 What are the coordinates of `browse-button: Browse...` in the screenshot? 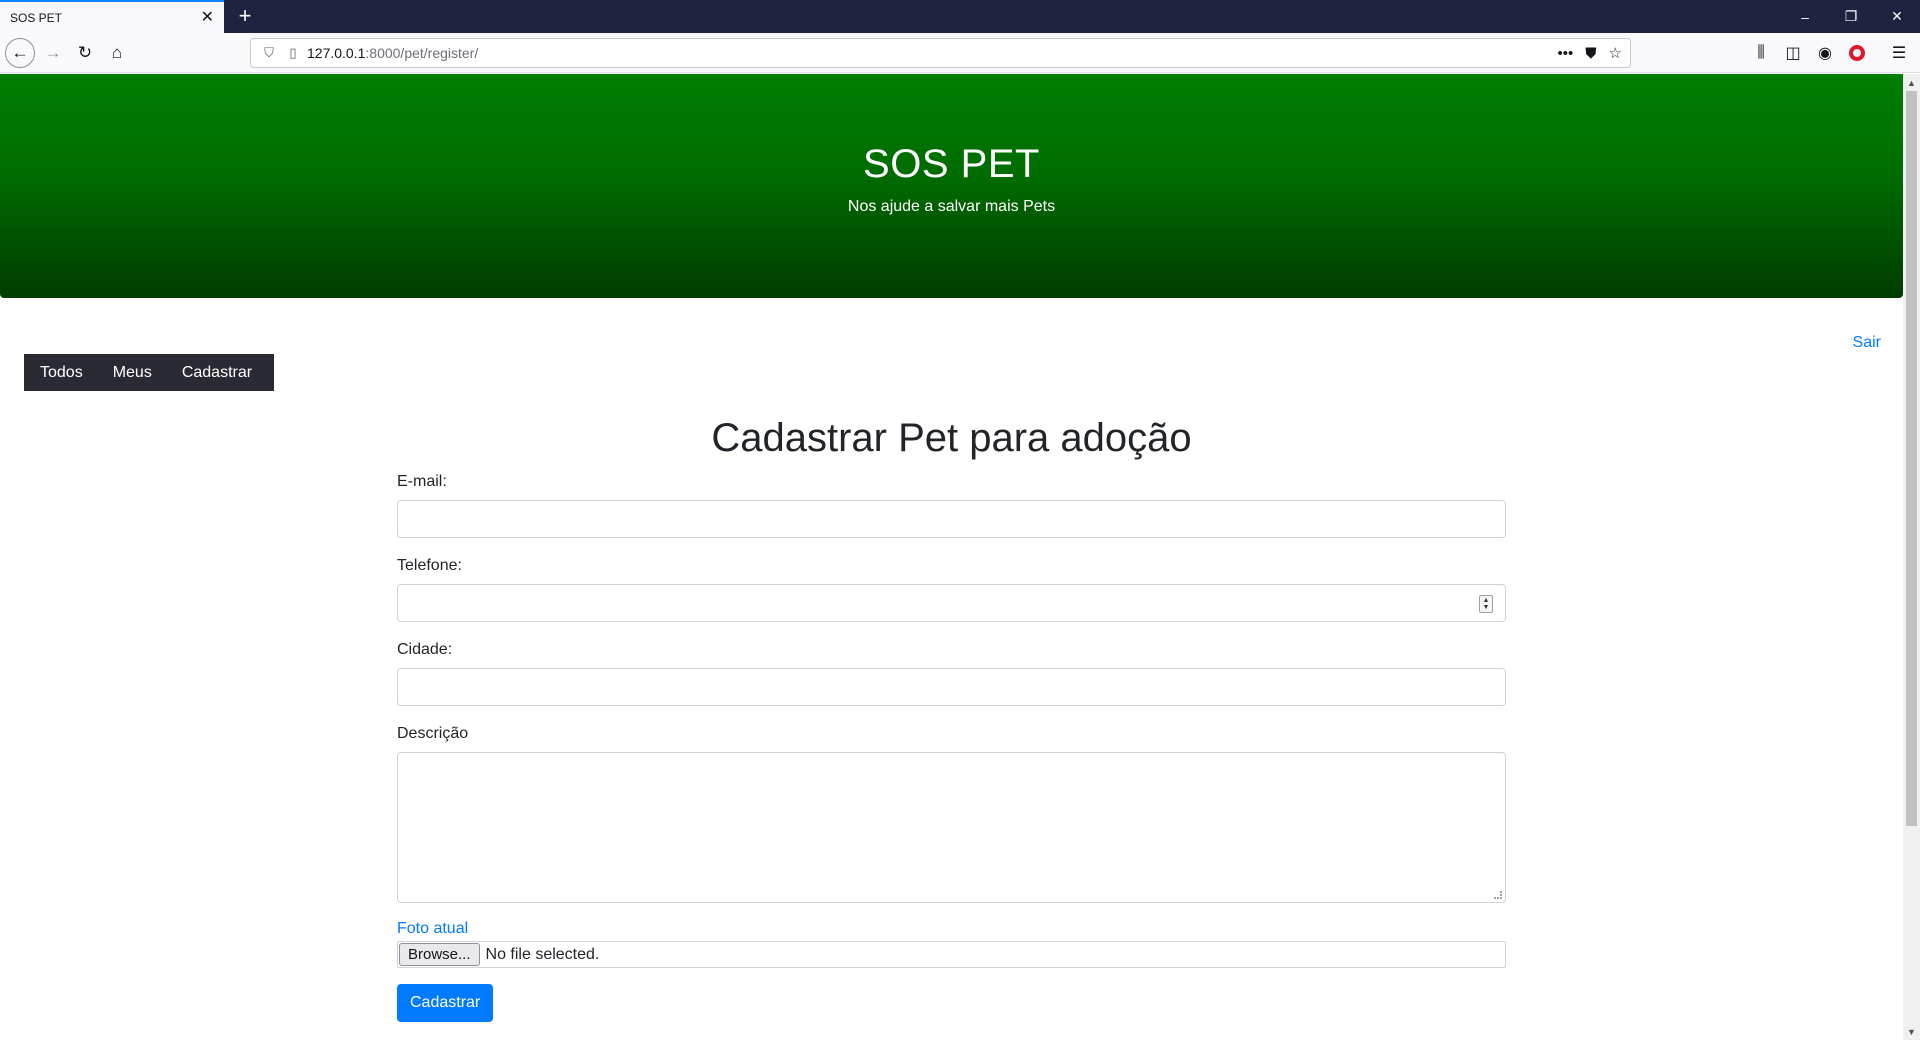 It's located at (439, 954).